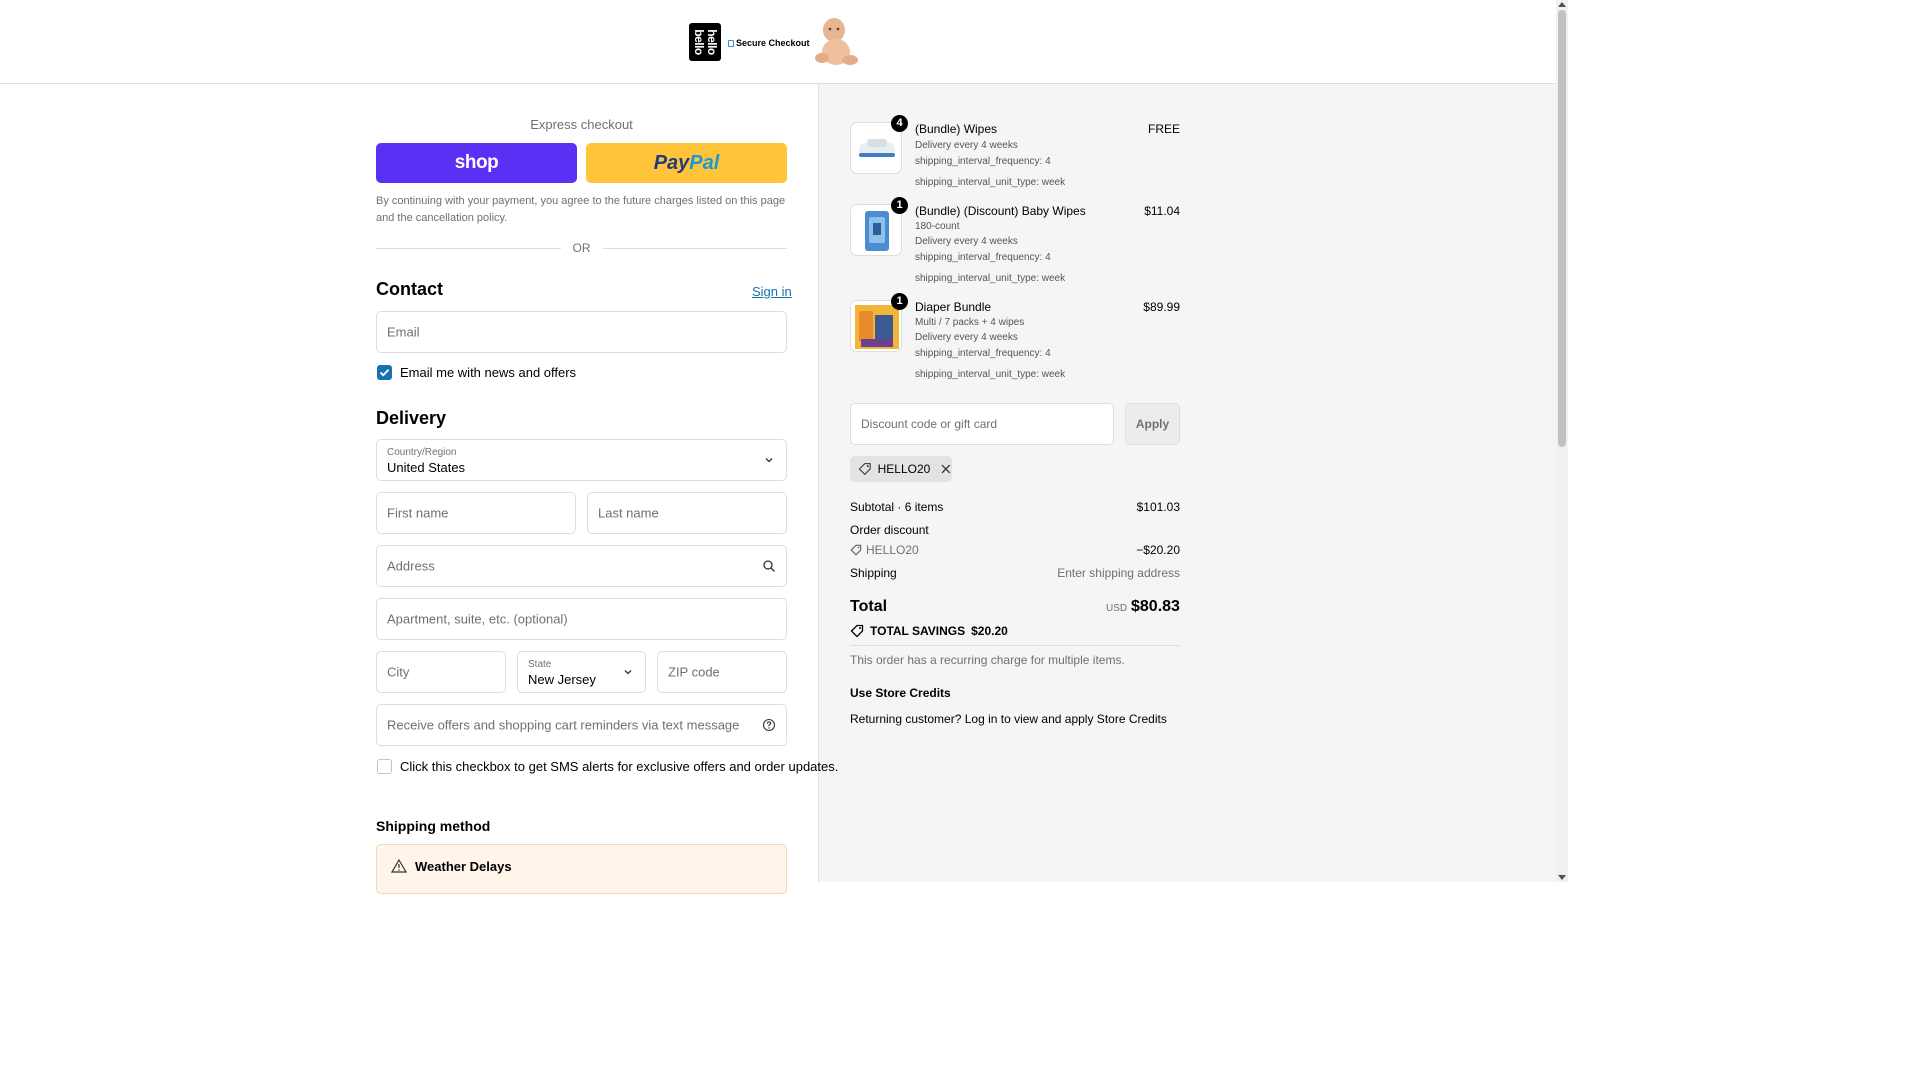 This screenshot has width=1920, height=1080. I want to click on total-savings: TOTAL SAVINGS $20.20, so click(929, 631).